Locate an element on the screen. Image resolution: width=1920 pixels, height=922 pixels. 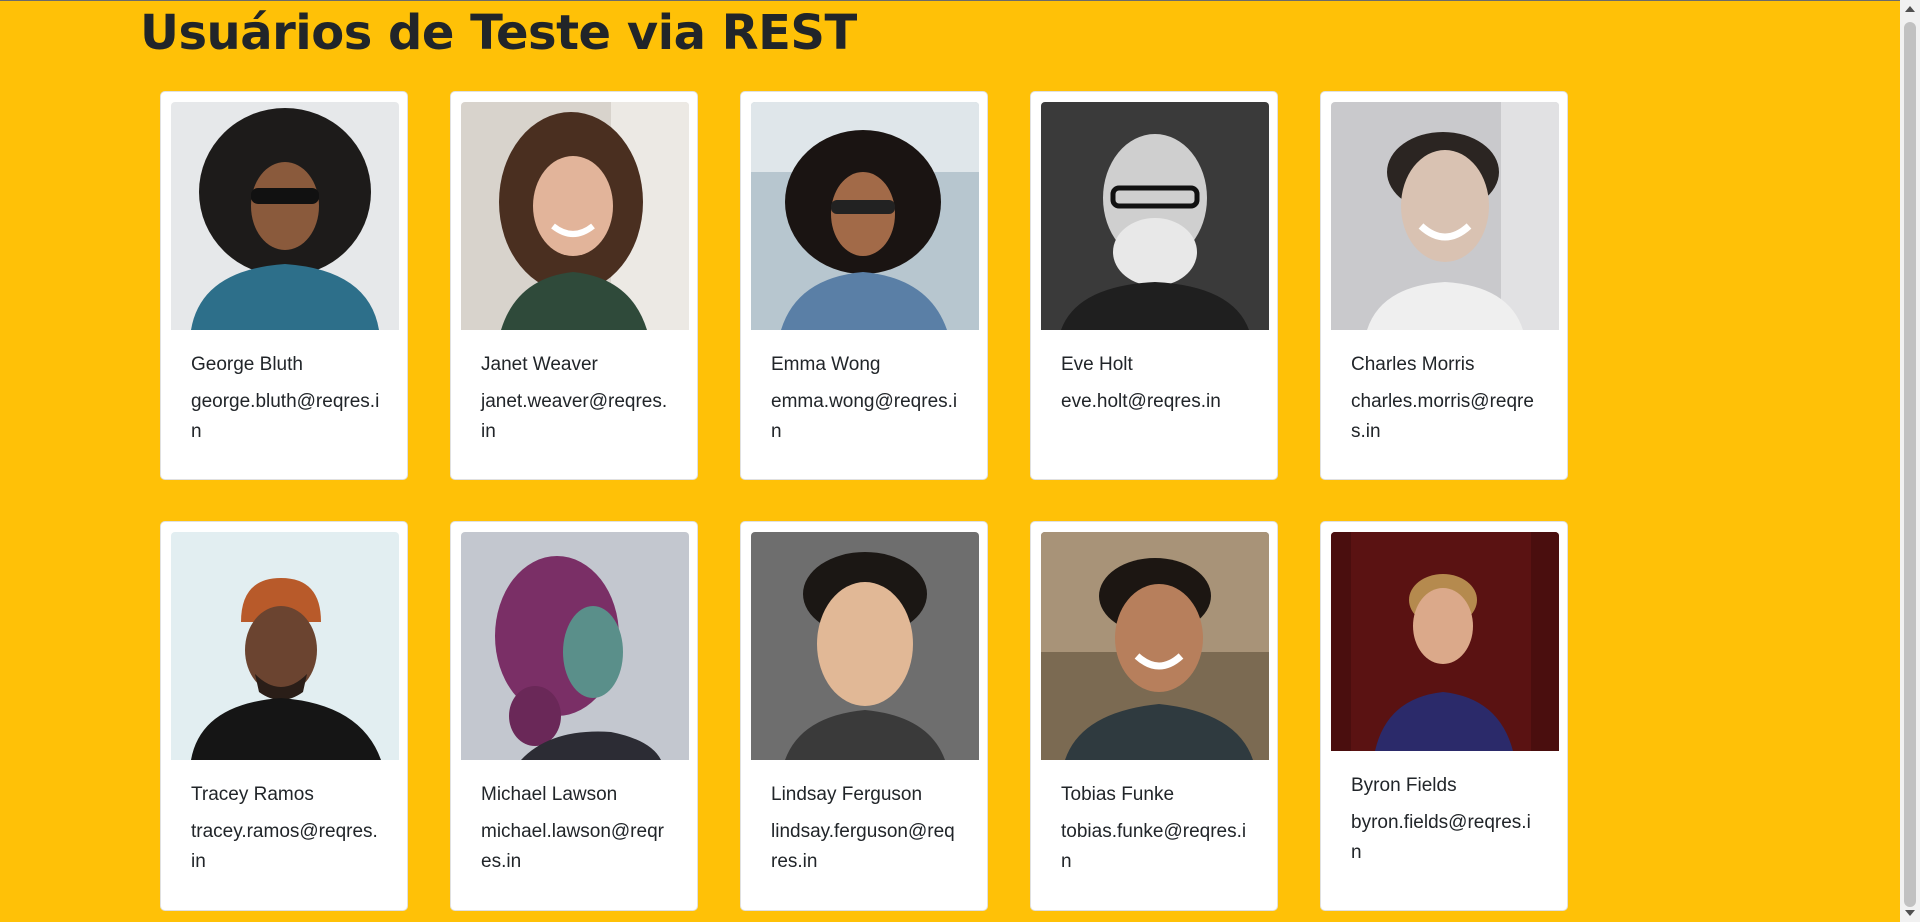
scrollbar-thumb is located at coordinates (1910, 464).